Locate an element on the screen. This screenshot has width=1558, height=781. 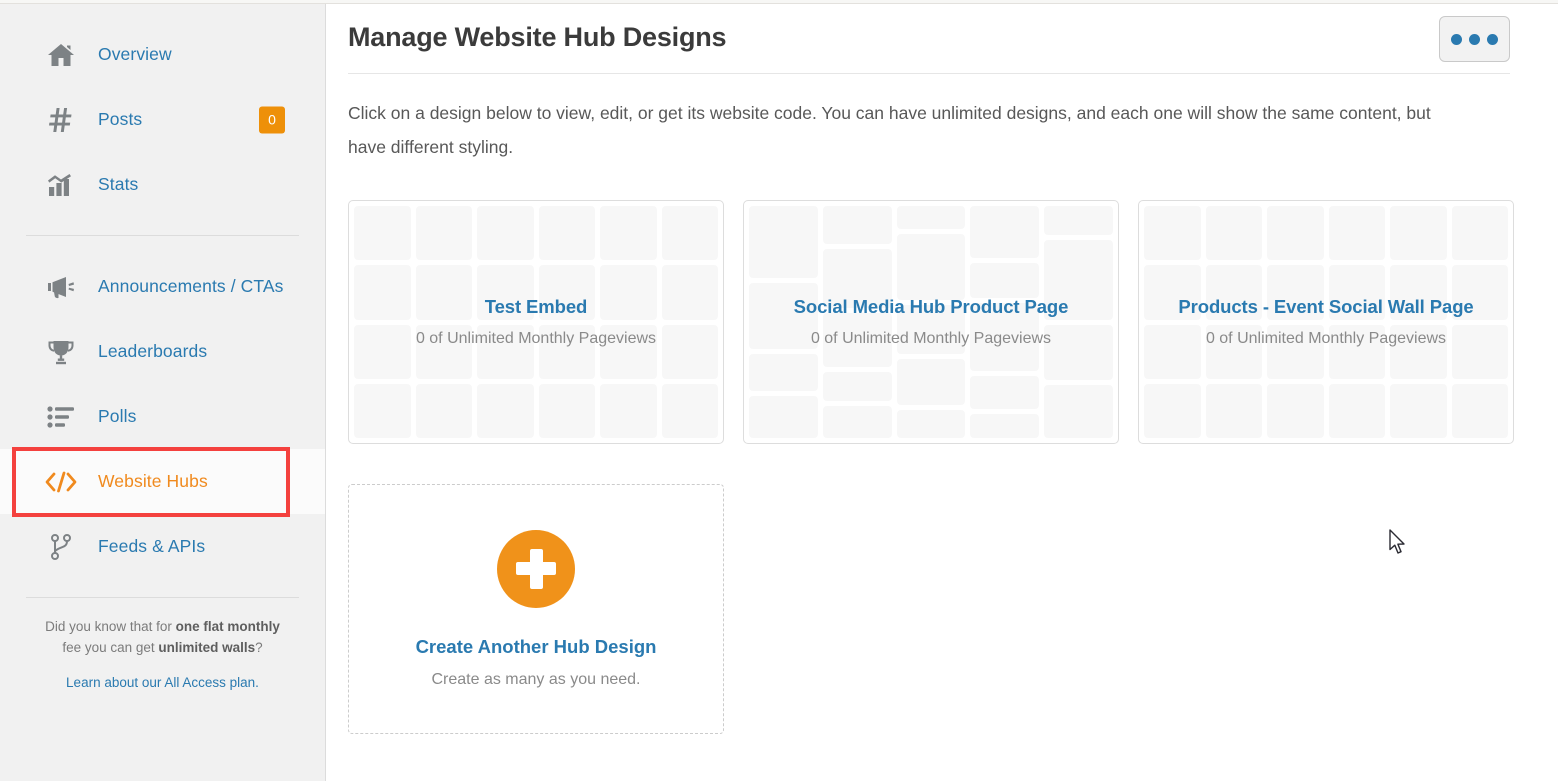
sidebar-item-posts: Posts 0 is located at coordinates (162, 119).